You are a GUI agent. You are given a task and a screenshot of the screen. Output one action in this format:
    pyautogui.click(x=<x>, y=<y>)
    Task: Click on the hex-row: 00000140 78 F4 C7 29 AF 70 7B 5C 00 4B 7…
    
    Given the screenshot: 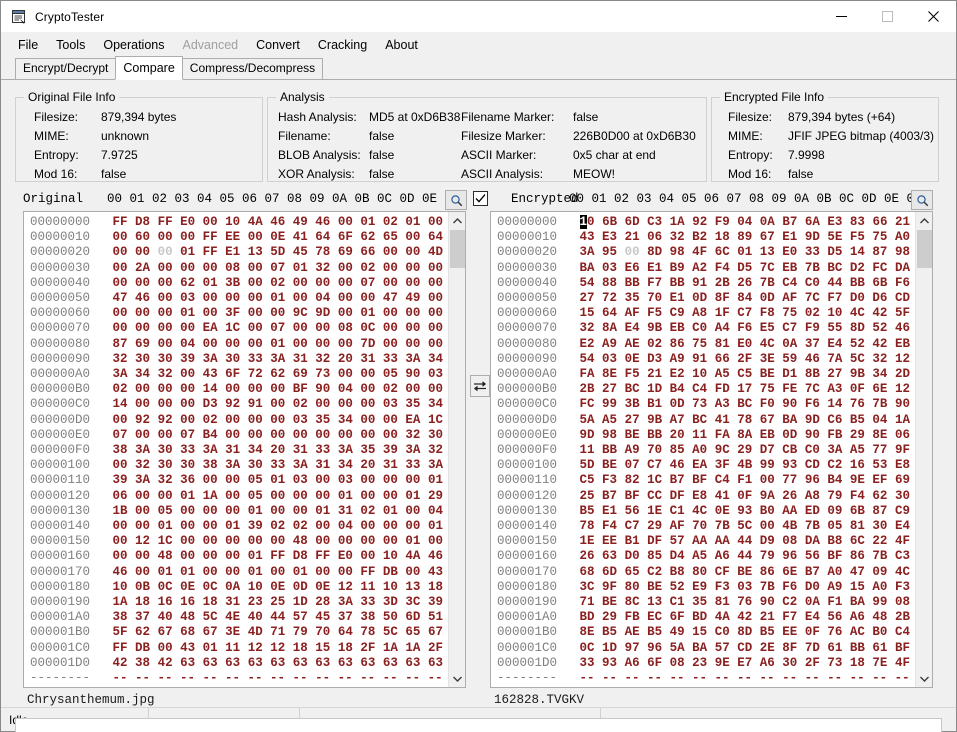 What is the action you would take?
    pyautogui.click(x=706, y=526)
    